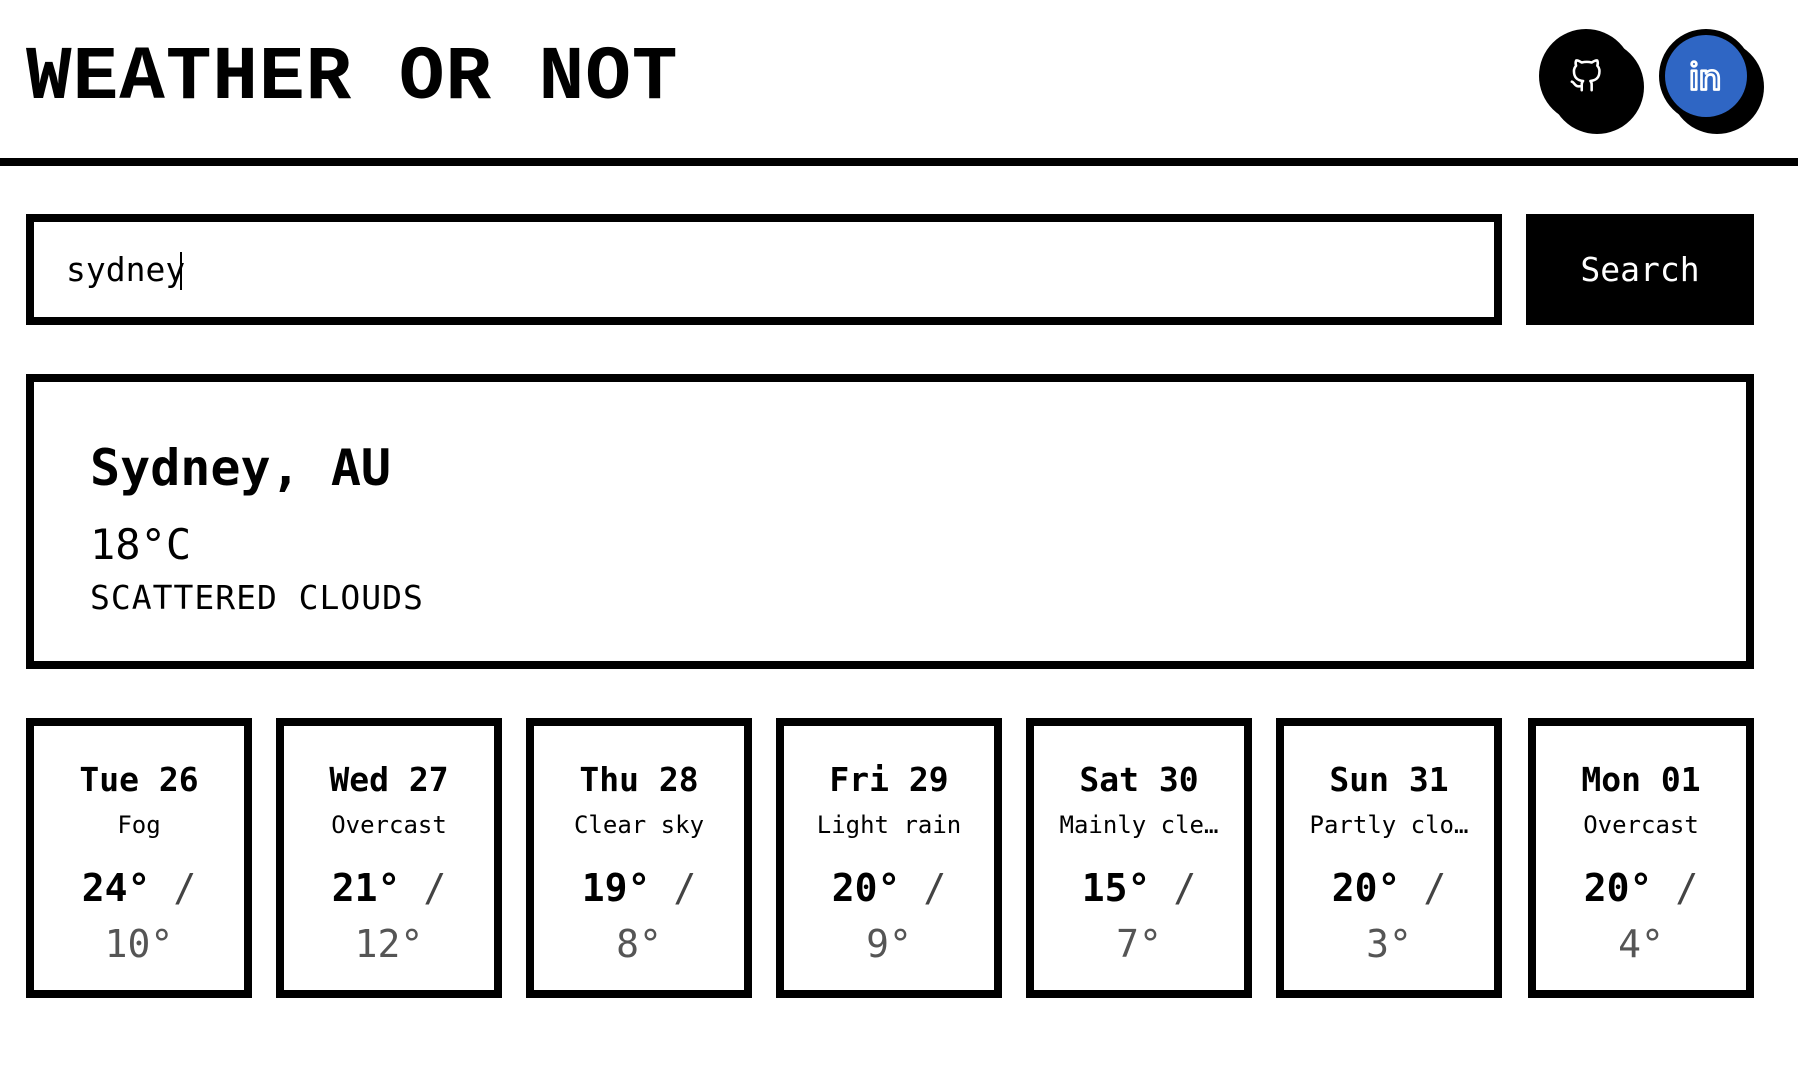 The image size is (1798, 1080). Describe the element at coordinates (899, 162) in the screenshot. I see `header-divider` at that location.